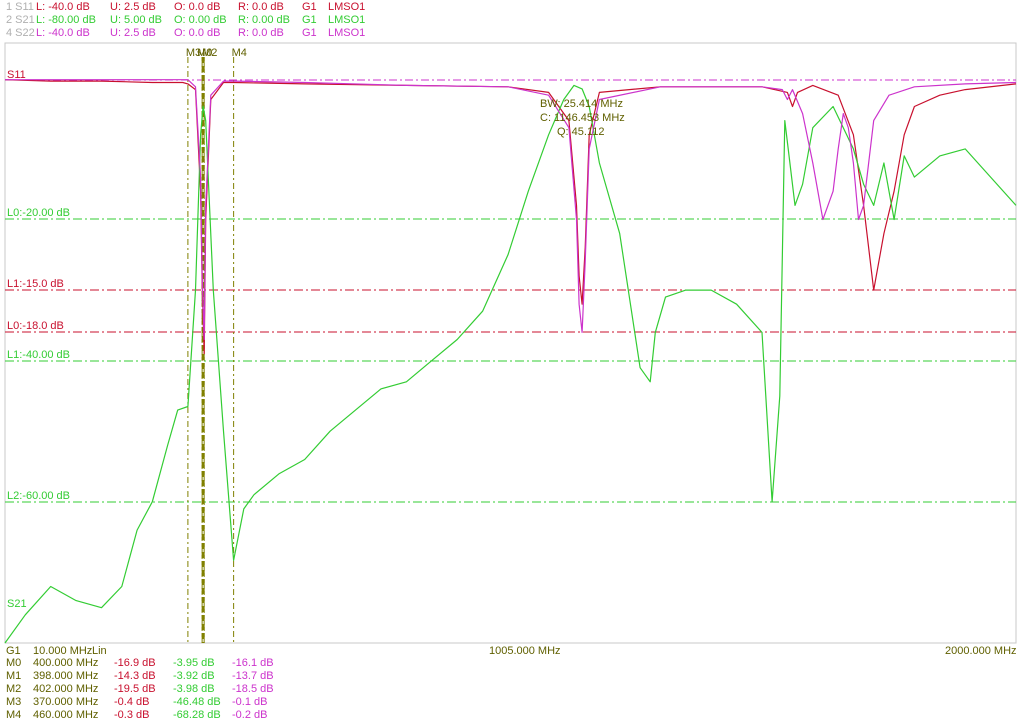  I want to click on marker-s11: -16.9 dB, so click(135, 663).